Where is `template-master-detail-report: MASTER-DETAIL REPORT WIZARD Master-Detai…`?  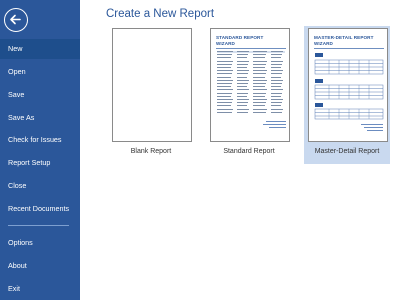 template-master-detail-report: MASTER-DETAIL REPORT WIZARD Master-Detai… is located at coordinates (347, 95).